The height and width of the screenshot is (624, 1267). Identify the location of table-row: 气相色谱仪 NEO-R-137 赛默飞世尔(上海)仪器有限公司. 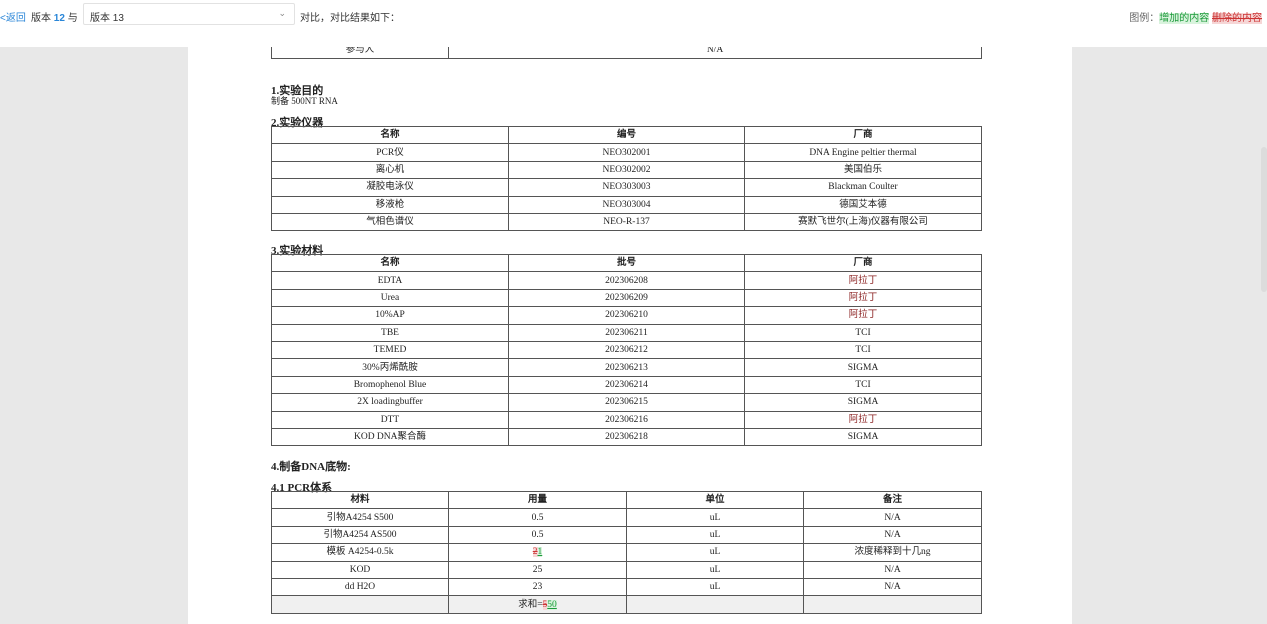
(626, 222).